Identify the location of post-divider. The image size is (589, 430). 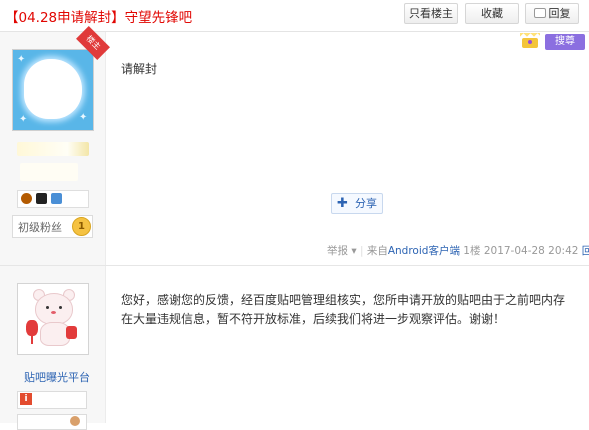
(294, 265).